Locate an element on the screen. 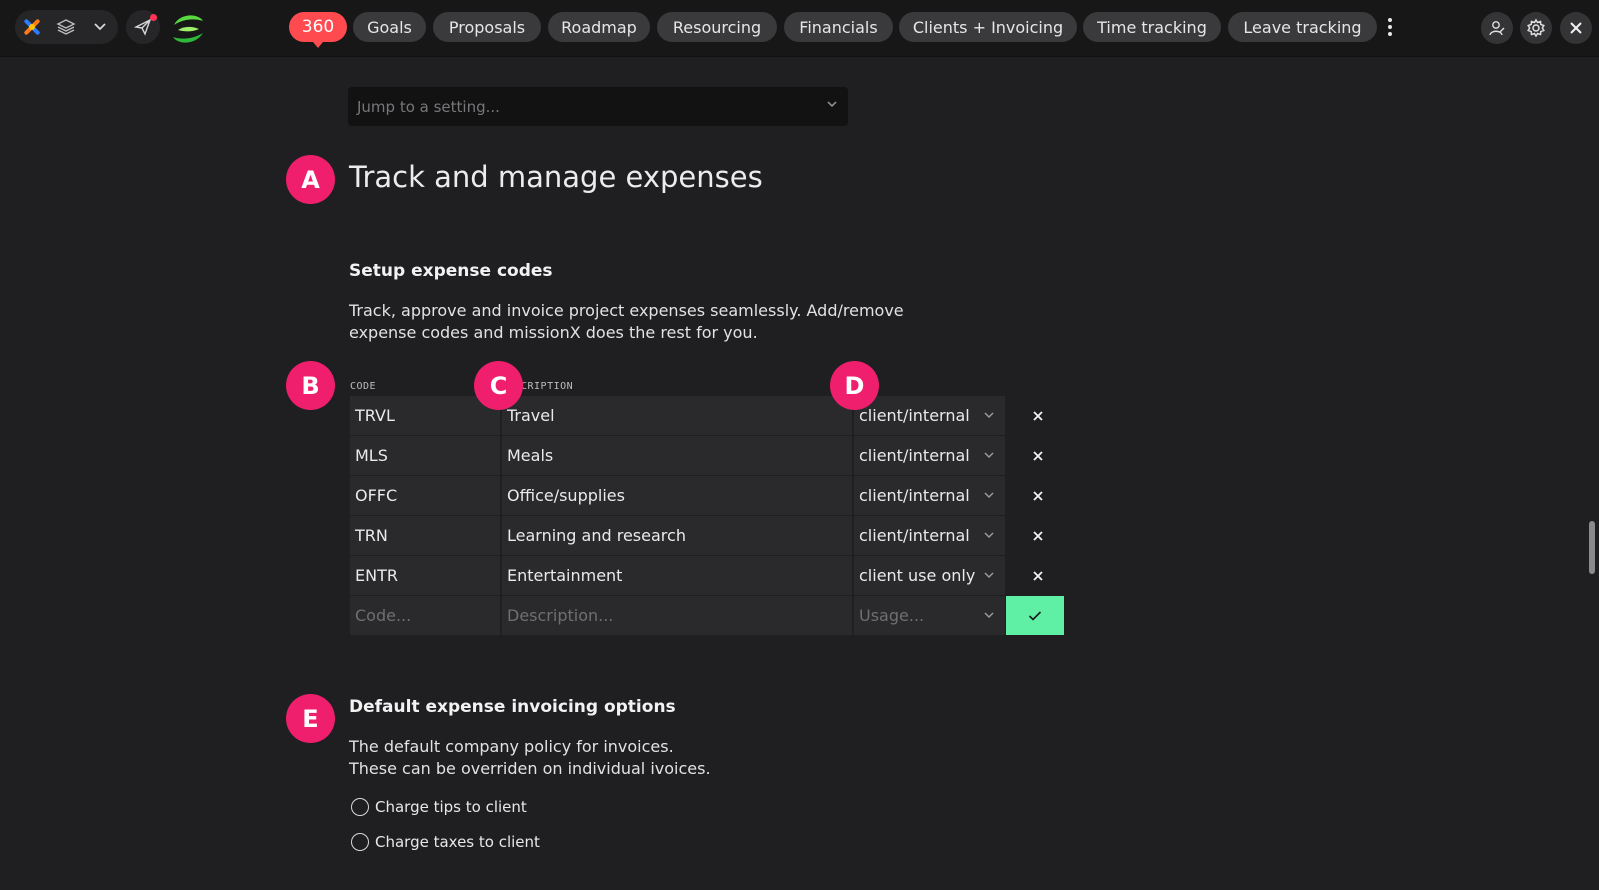  code-cell: OFFC is located at coordinates (425, 495).